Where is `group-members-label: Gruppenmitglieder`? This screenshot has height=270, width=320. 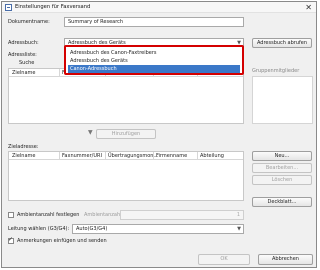 group-members-label: Gruppenmitglieder is located at coordinates (276, 71).